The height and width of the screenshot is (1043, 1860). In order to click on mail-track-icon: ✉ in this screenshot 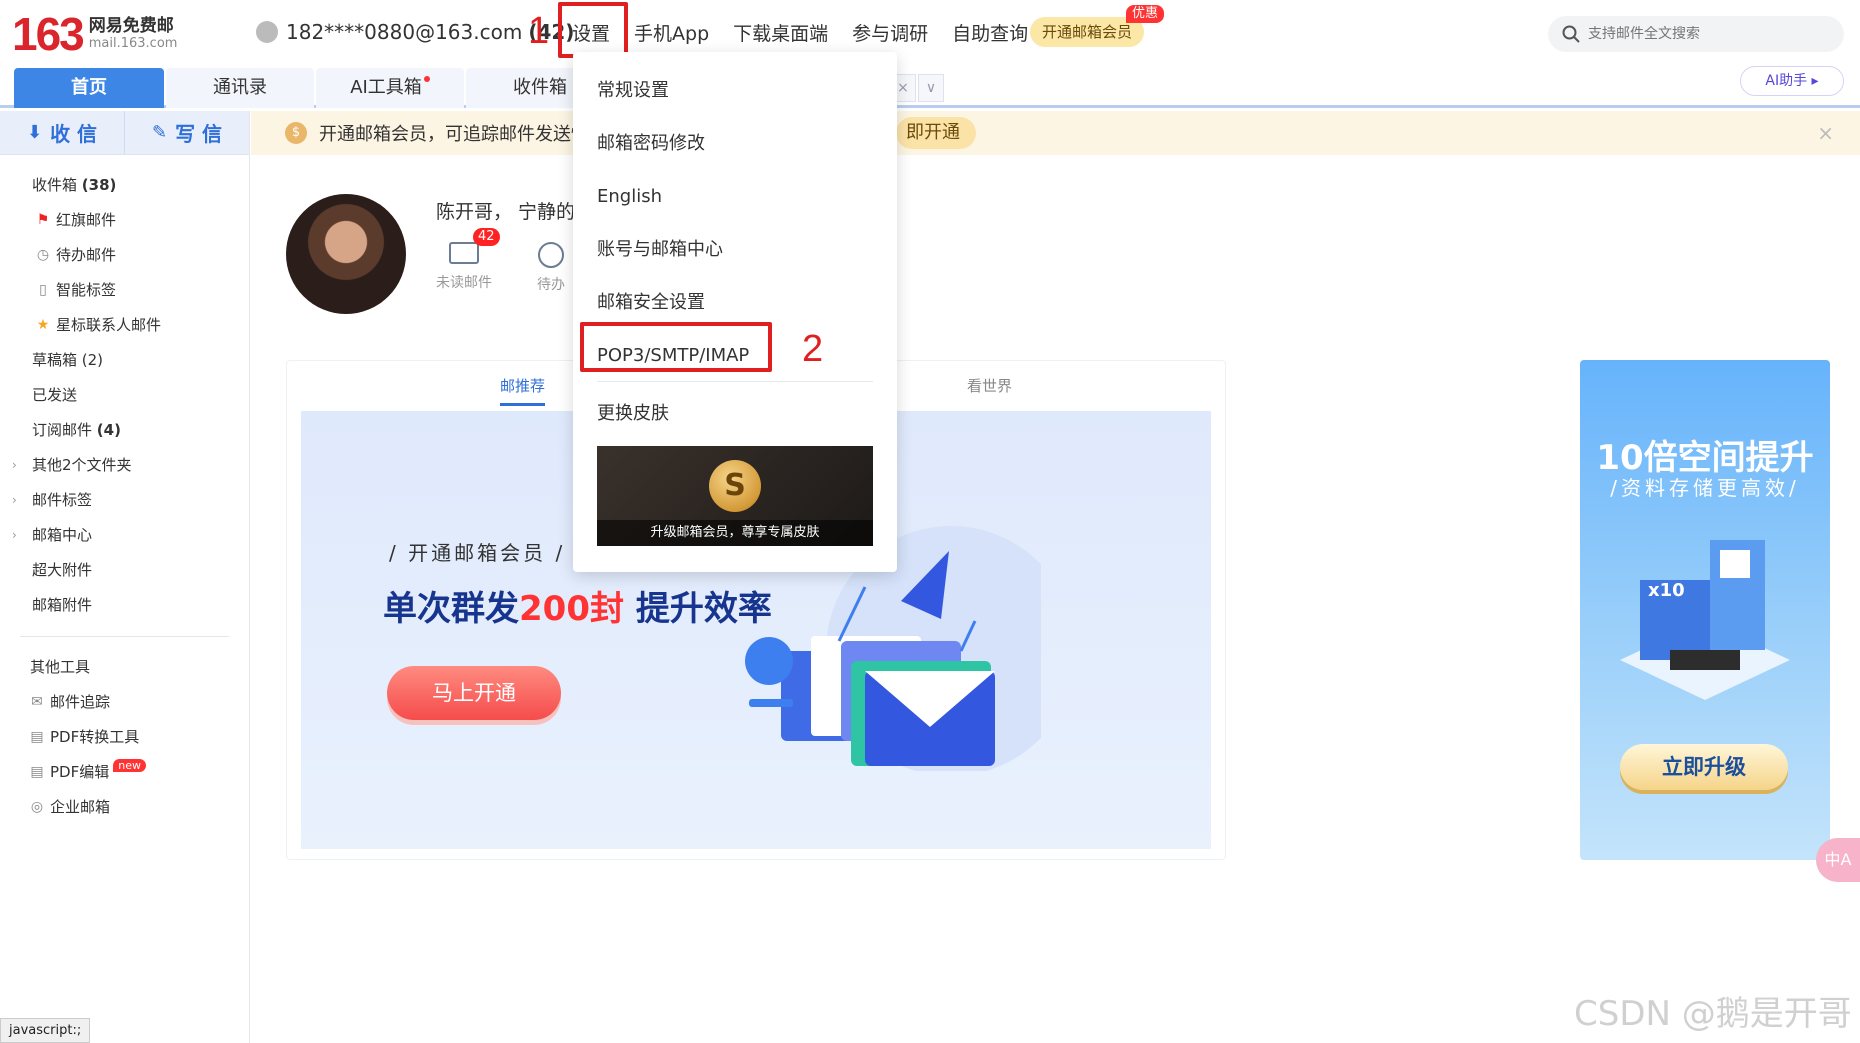, I will do `click(37, 701)`.